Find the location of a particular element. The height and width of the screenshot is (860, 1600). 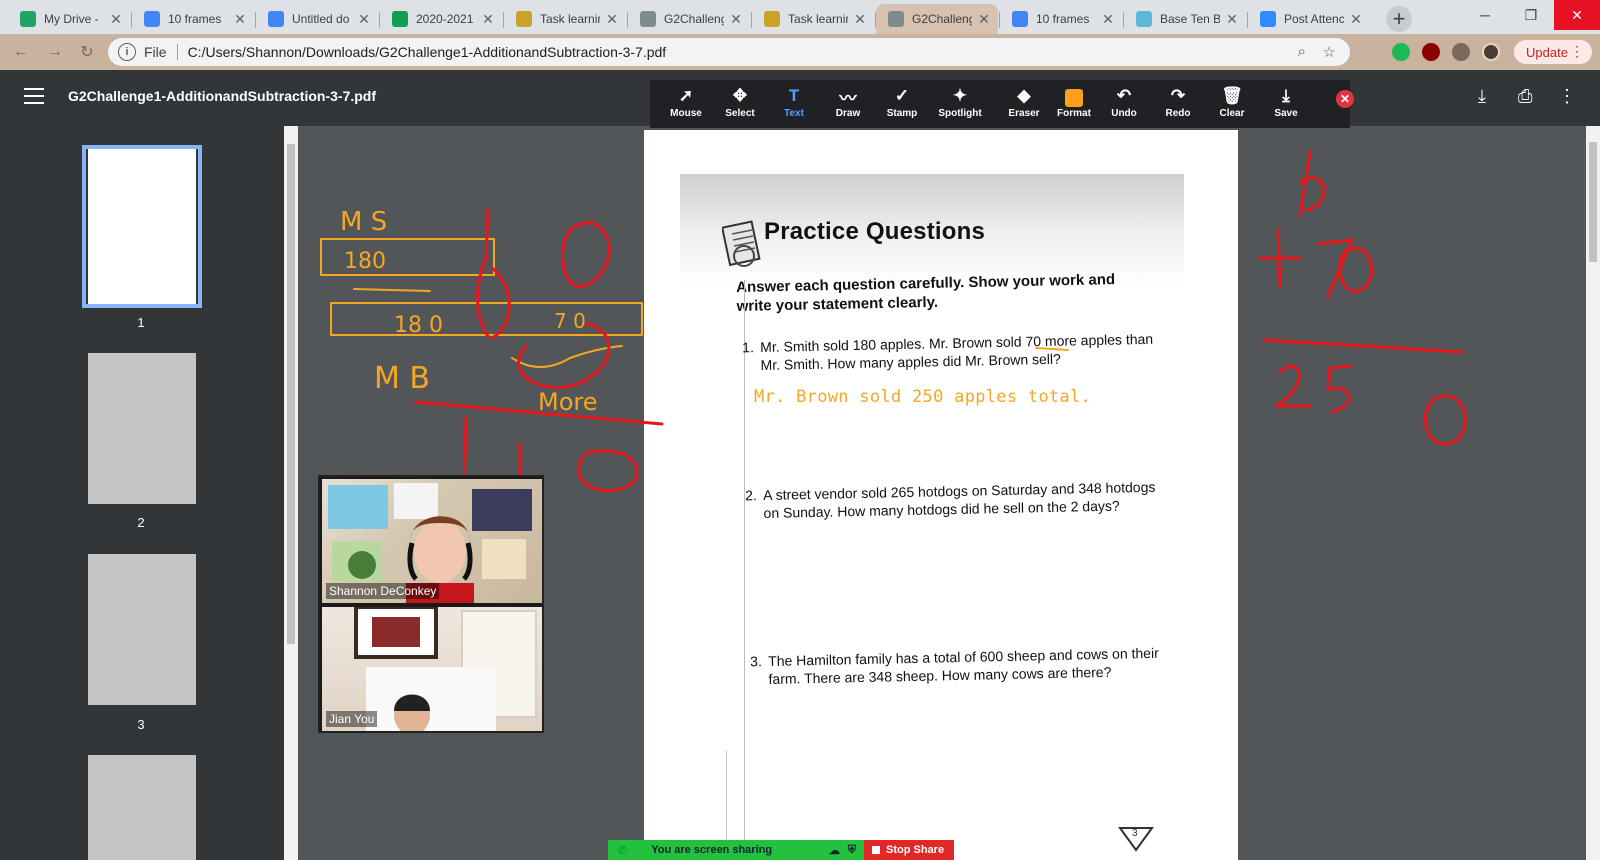

tool-save: ⤓ Save is located at coordinates (1286, 105).